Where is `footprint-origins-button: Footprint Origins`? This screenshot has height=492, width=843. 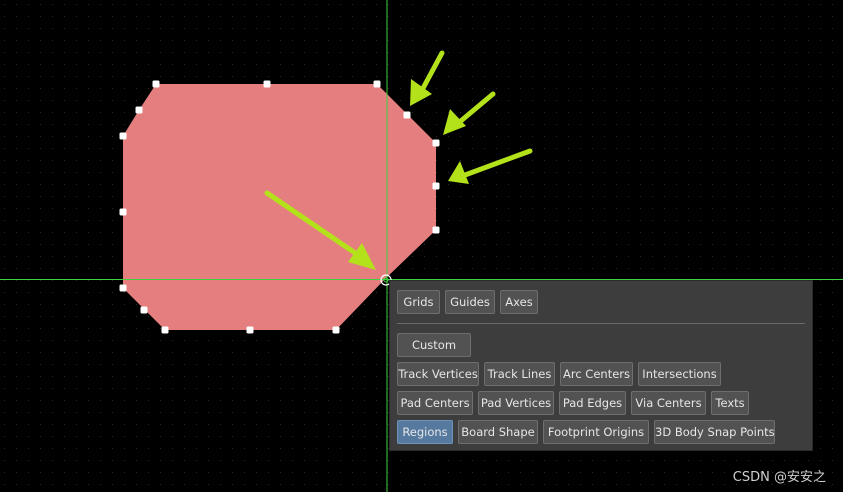 footprint-origins-button: Footprint Origins is located at coordinates (596, 432).